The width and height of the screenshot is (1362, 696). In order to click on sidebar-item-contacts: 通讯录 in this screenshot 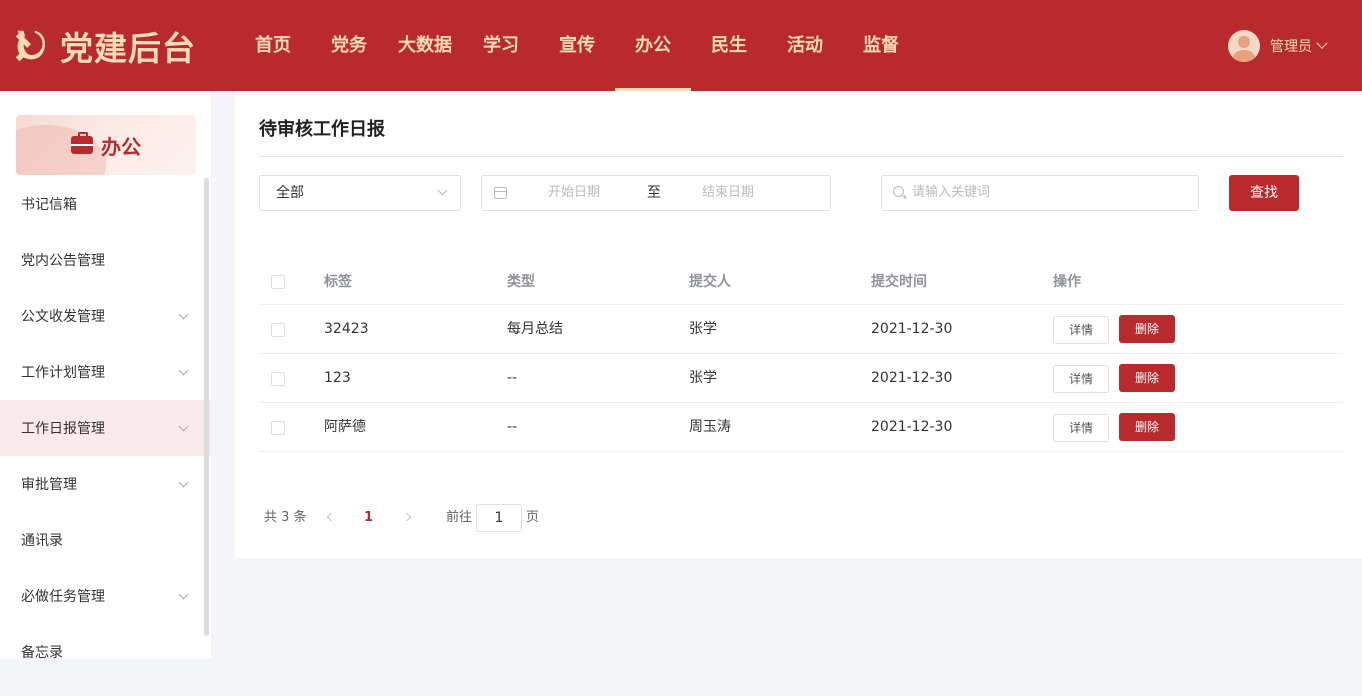, I will do `click(105, 540)`.